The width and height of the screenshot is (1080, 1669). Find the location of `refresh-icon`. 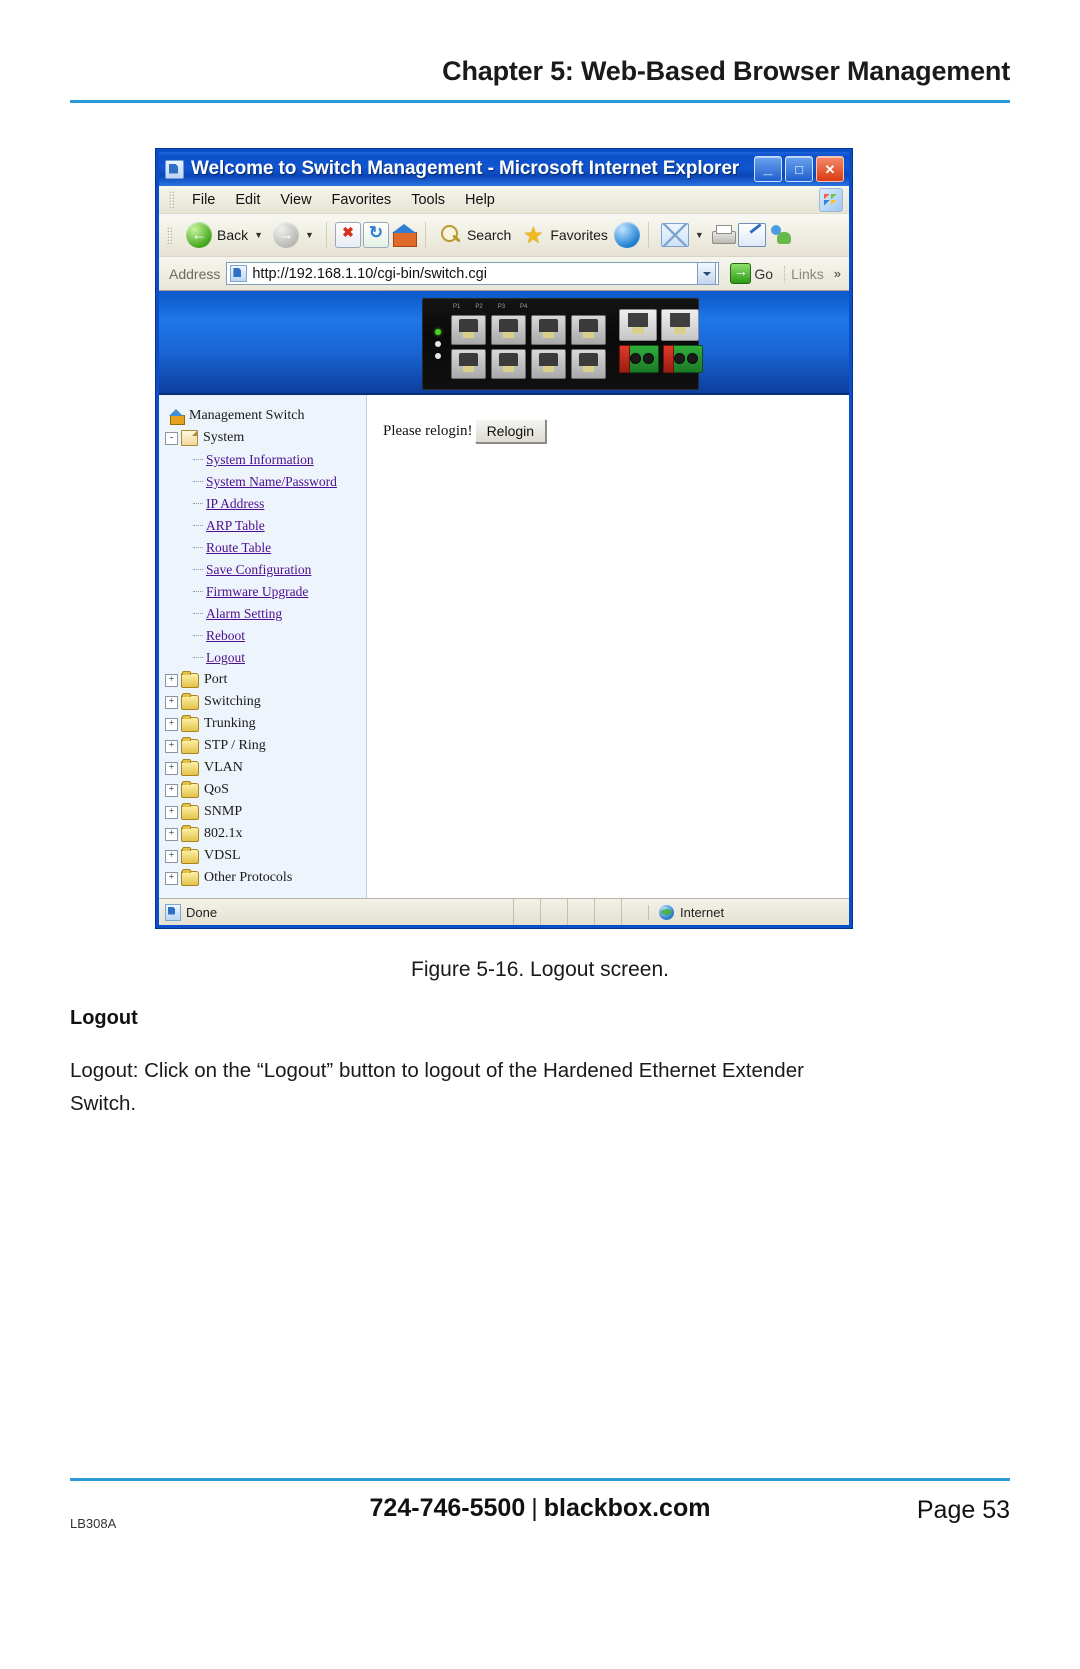

refresh-icon is located at coordinates (375, 235).